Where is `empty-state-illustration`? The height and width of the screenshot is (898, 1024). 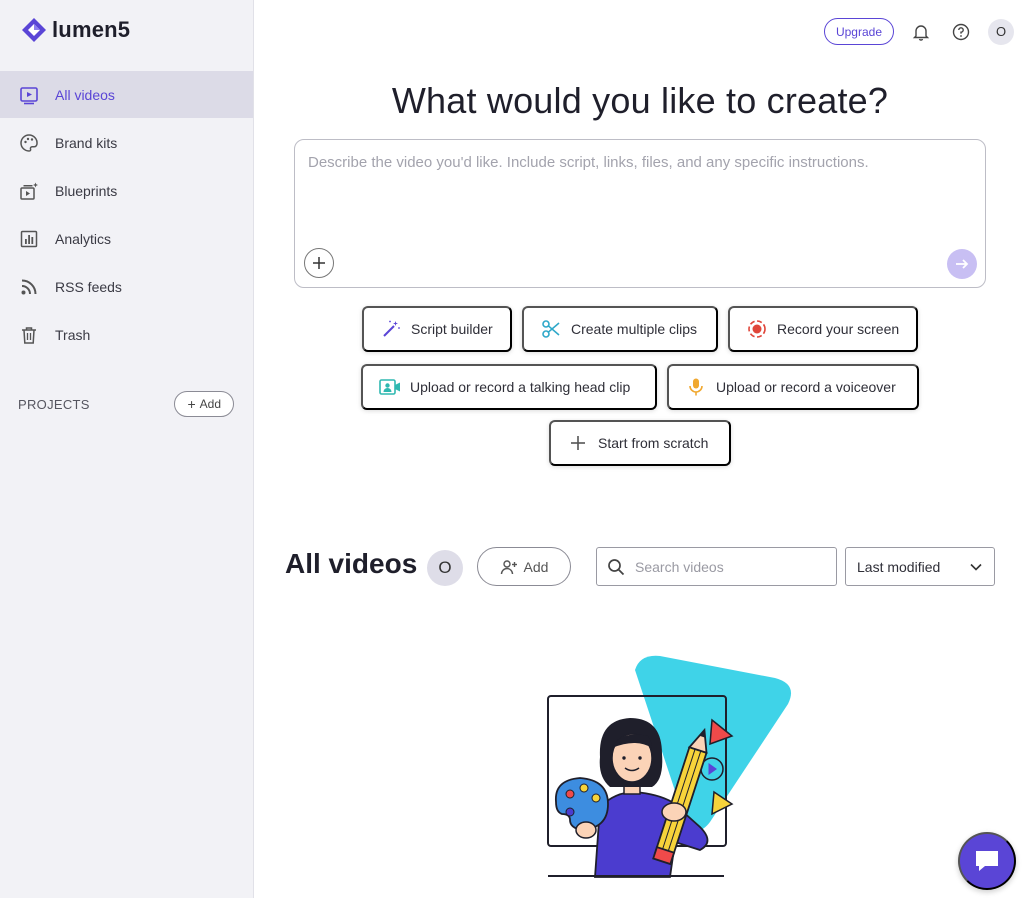 empty-state-illustration is located at coordinates (669, 766).